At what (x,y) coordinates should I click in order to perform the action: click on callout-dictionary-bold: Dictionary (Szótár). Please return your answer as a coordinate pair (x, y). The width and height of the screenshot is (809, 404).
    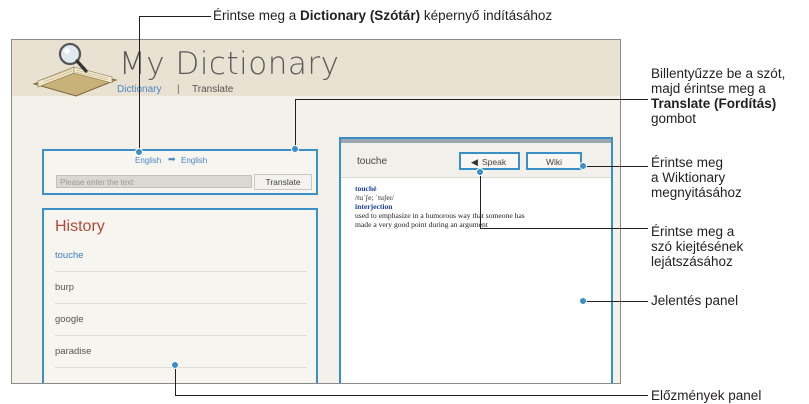
    Looking at the image, I should click on (360, 15).